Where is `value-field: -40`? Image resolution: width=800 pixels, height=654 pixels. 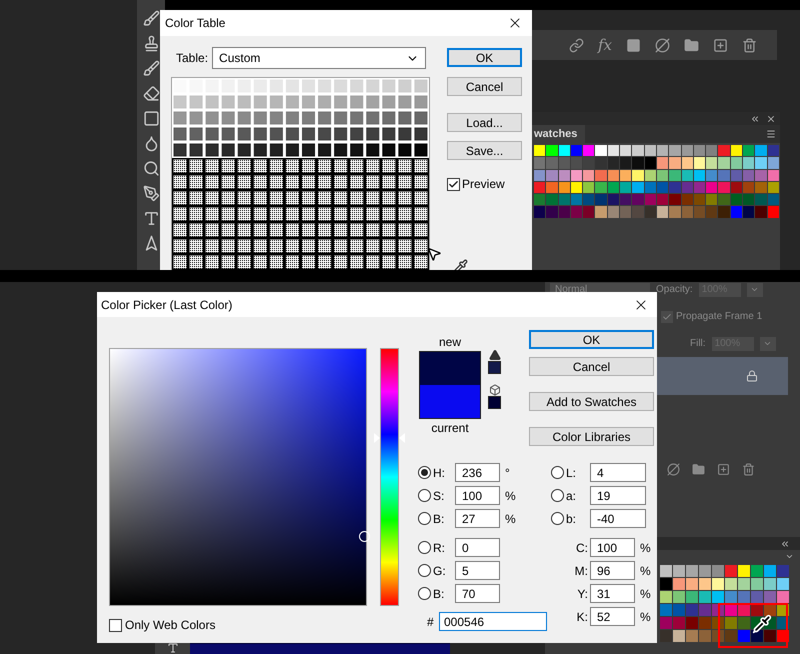 value-field: -40 is located at coordinates (618, 518).